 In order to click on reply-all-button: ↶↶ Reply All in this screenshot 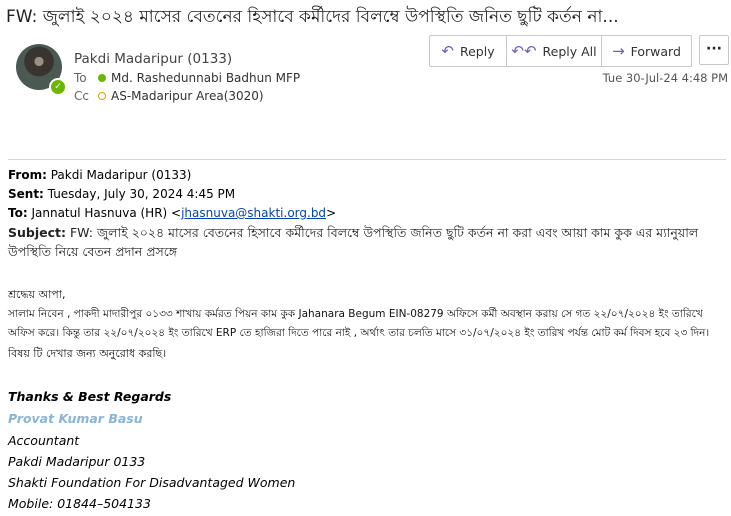, I will do `click(554, 51)`.